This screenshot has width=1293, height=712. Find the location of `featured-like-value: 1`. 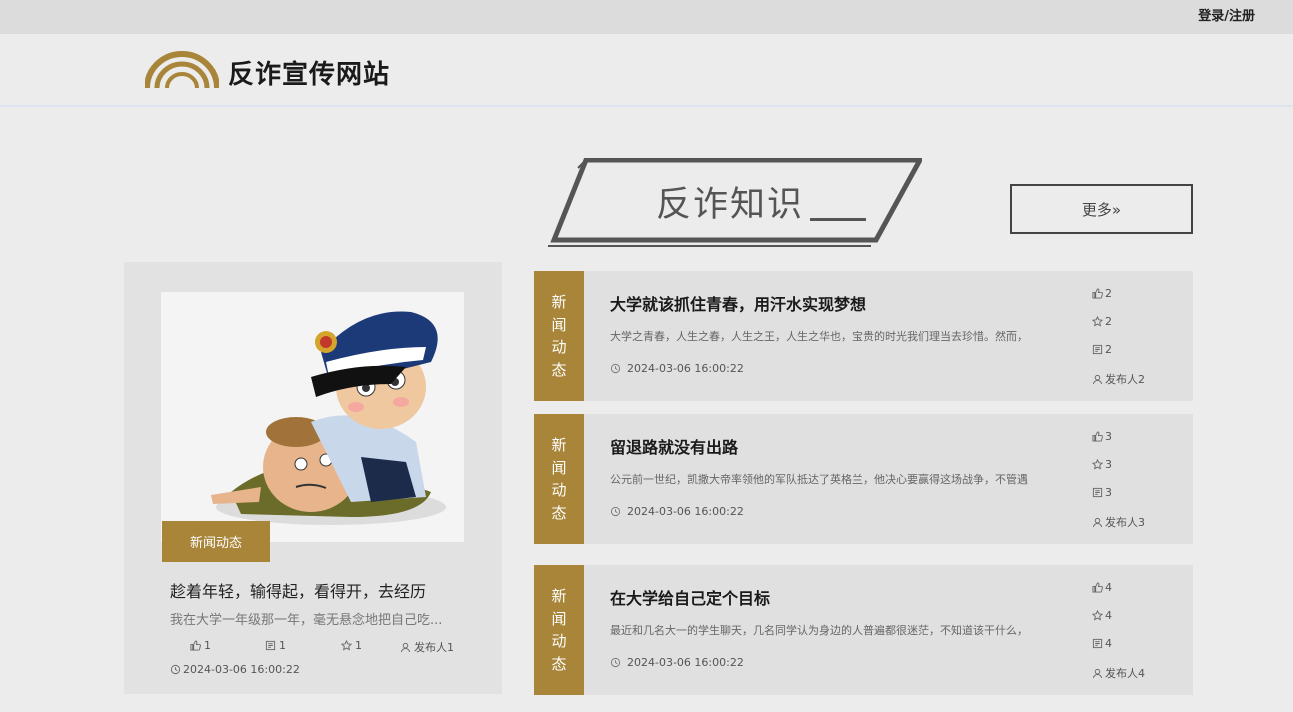

featured-like-value: 1 is located at coordinates (207, 645).